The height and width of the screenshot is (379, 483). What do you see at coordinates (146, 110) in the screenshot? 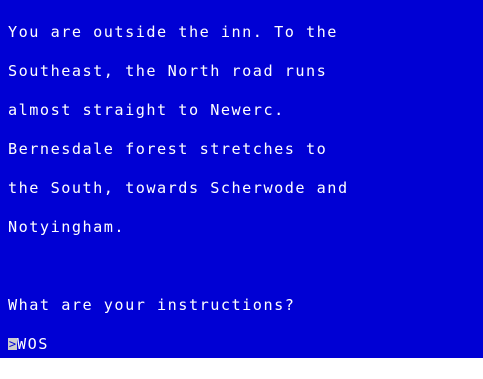
I see `description-line: almost straight to Newerc.` at bounding box center [146, 110].